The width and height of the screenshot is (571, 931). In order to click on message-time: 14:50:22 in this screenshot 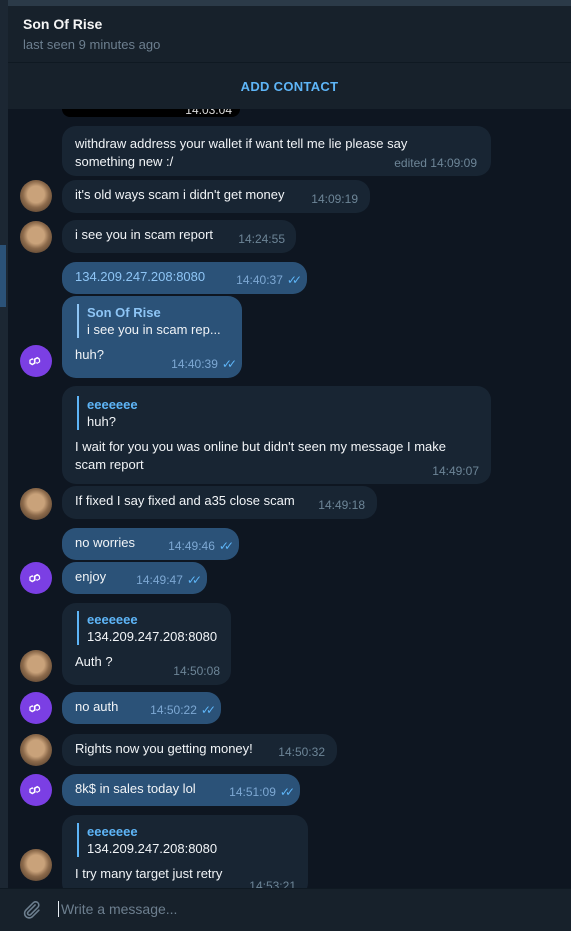, I will do `click(173, 710)`.